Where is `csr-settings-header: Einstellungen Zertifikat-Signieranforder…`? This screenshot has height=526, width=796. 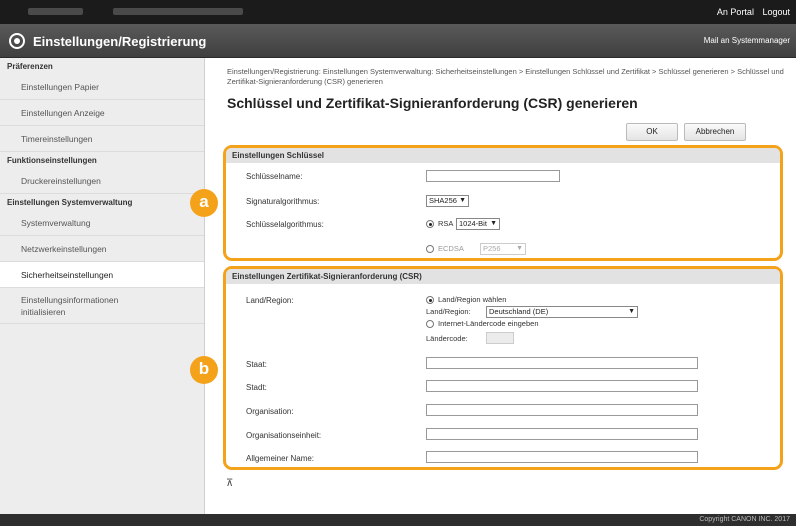 csr-settings-header: Einstellungen Zertifikat-Signieranforder… is located at coordinates (503, 276).